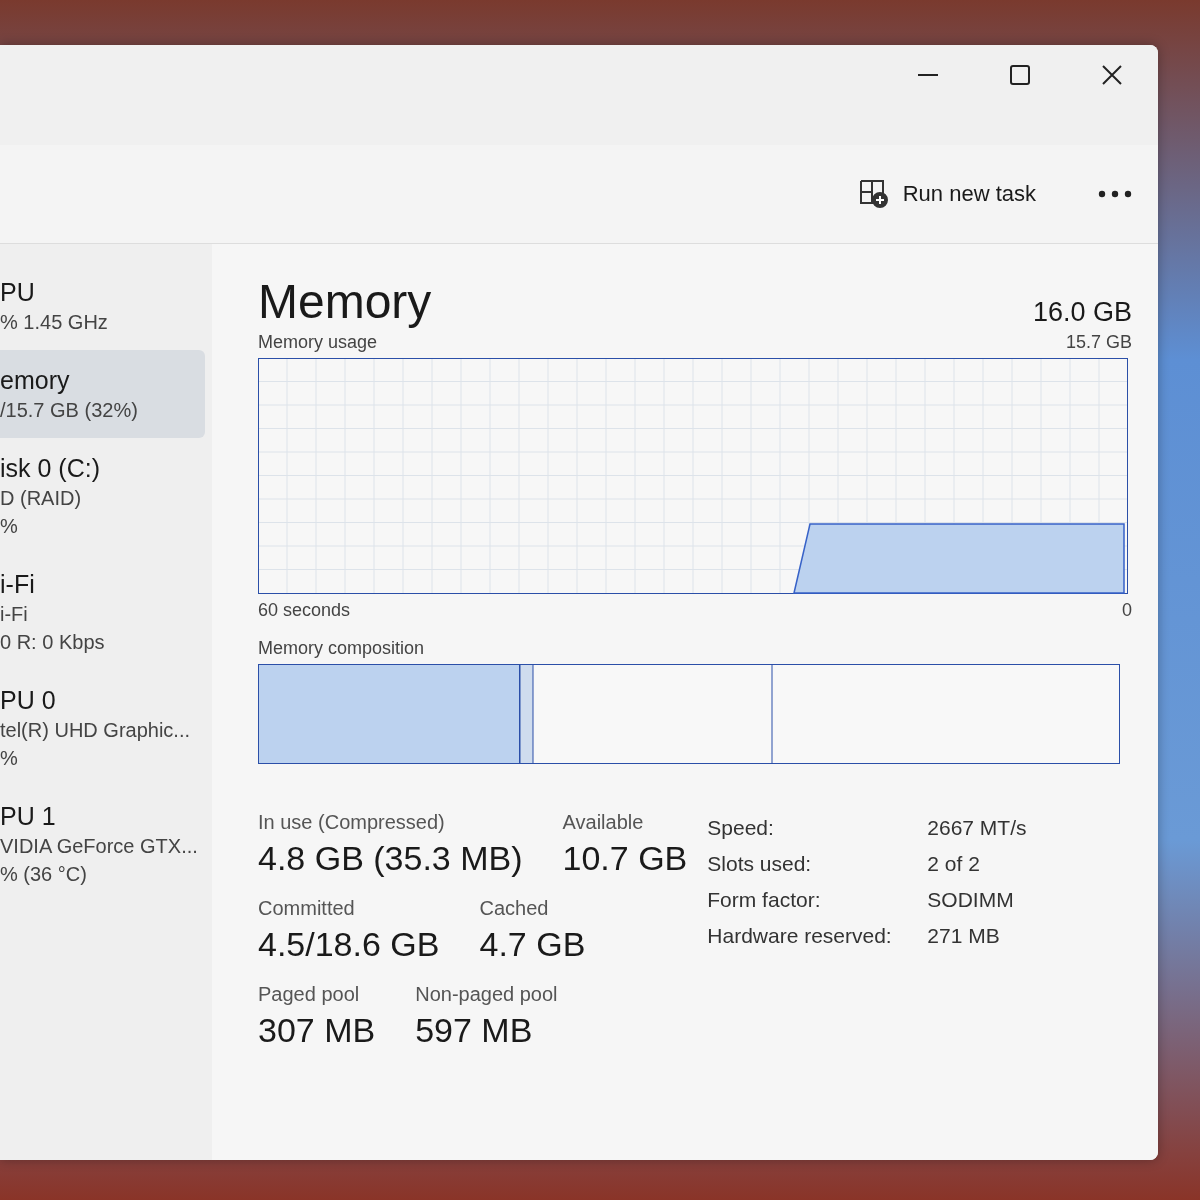 The image size is (1200, 1200). I want to click on page-title: Memory, so click(345, 302).